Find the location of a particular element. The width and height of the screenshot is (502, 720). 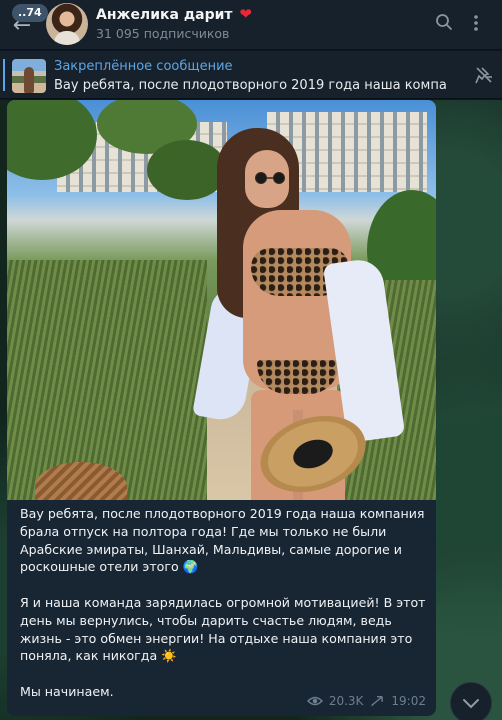

channel-title-text: Анжелика дарит is located at coordinates (164, 15).